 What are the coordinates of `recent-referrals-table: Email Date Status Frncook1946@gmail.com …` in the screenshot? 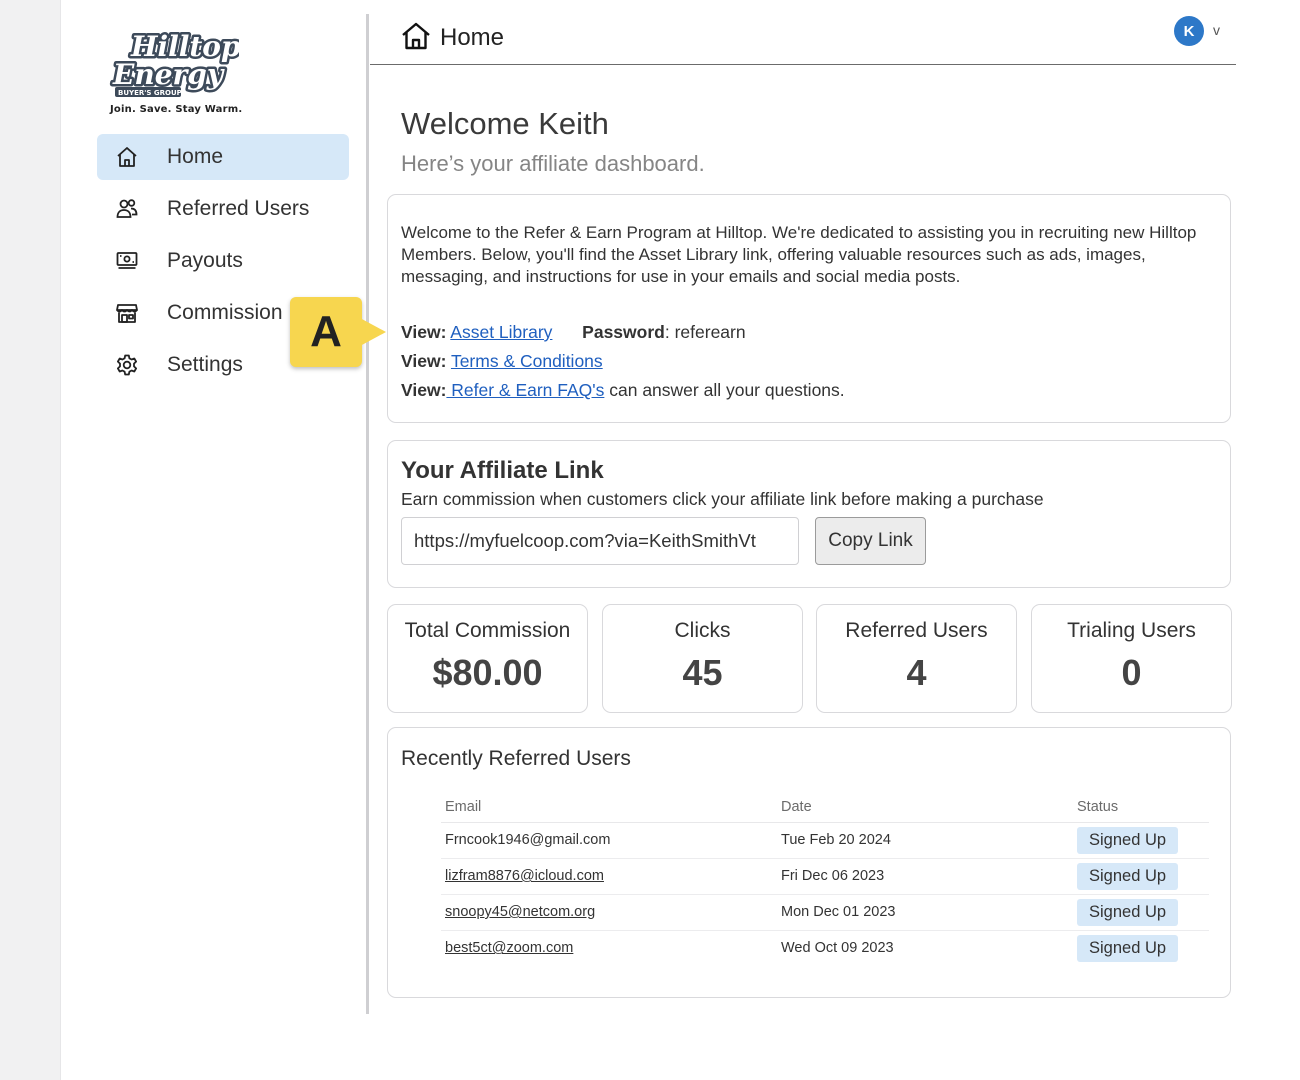 It's located at (825, 879).